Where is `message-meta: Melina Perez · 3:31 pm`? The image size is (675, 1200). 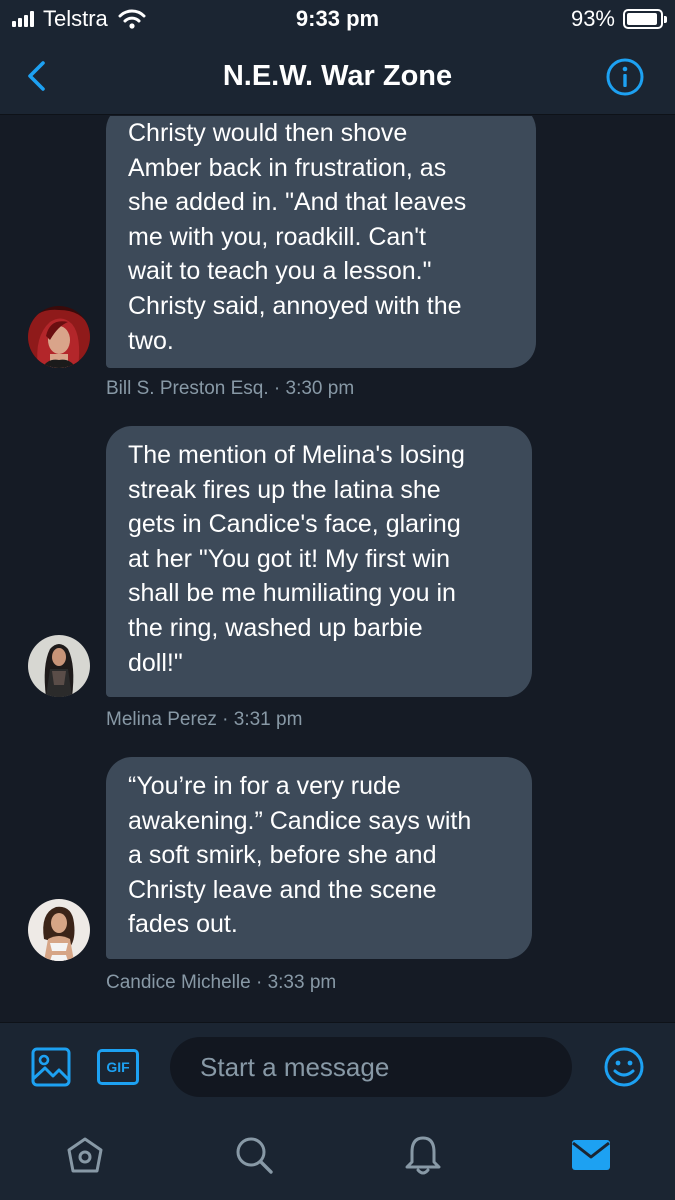
message-meta: Melina Perez · 3:31 pm is located at coordinates (204, 719).